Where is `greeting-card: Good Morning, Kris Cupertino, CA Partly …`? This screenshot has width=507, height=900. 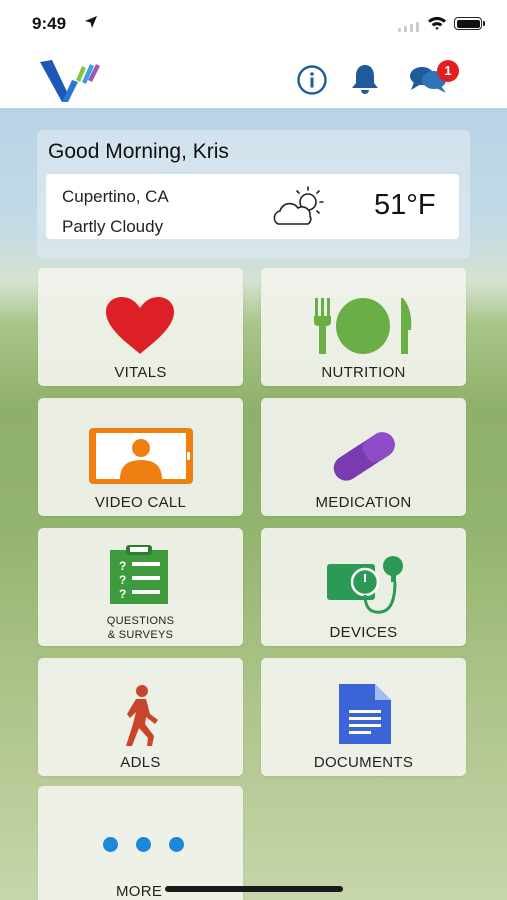
greeting-card: Good Morning, Kris Cupertino, CA Partly … is located at coordinates (253, 194).